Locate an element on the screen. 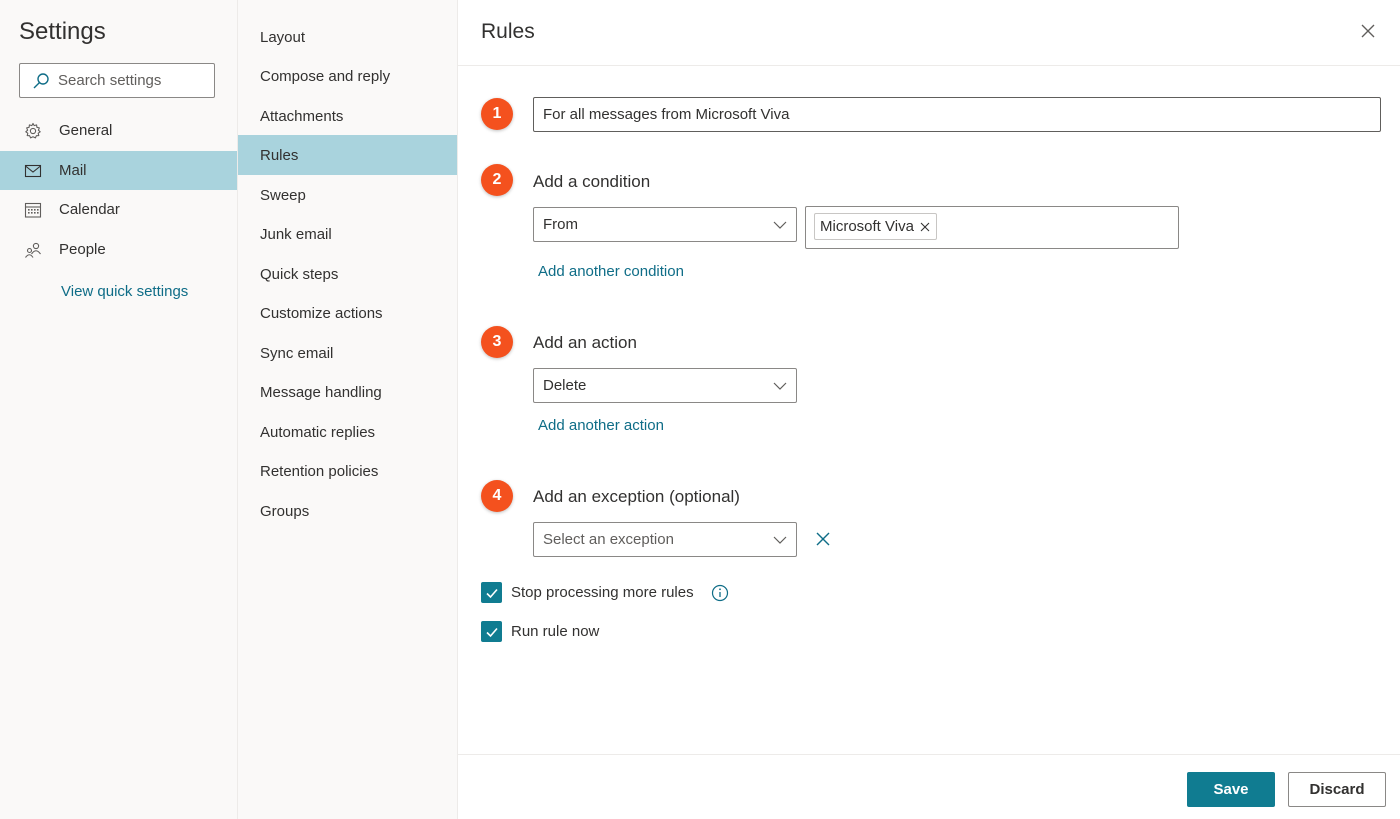  subnav-item-groups: Groups is located at coordinates (347, 511).